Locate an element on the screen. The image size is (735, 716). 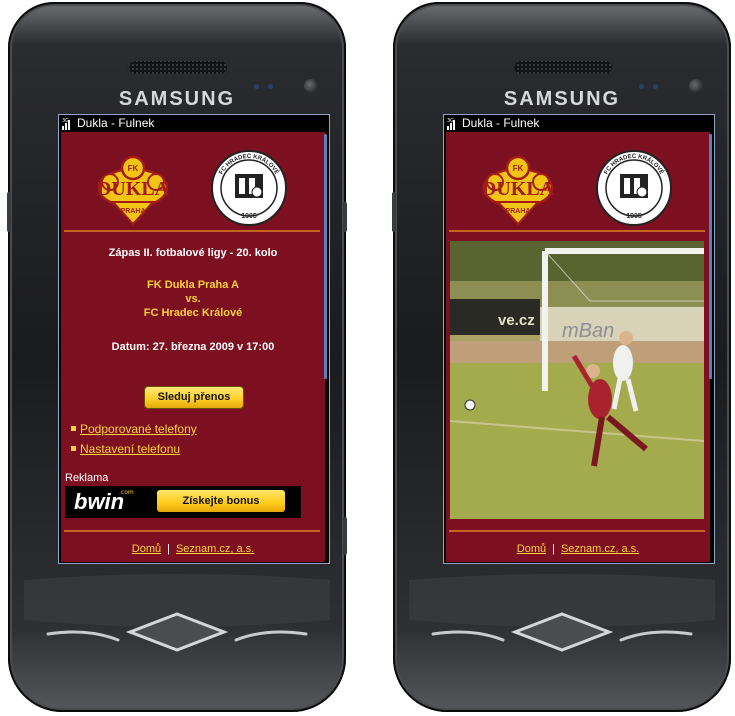
link-label: Podporované telefony is located at coordinates (138, 429).